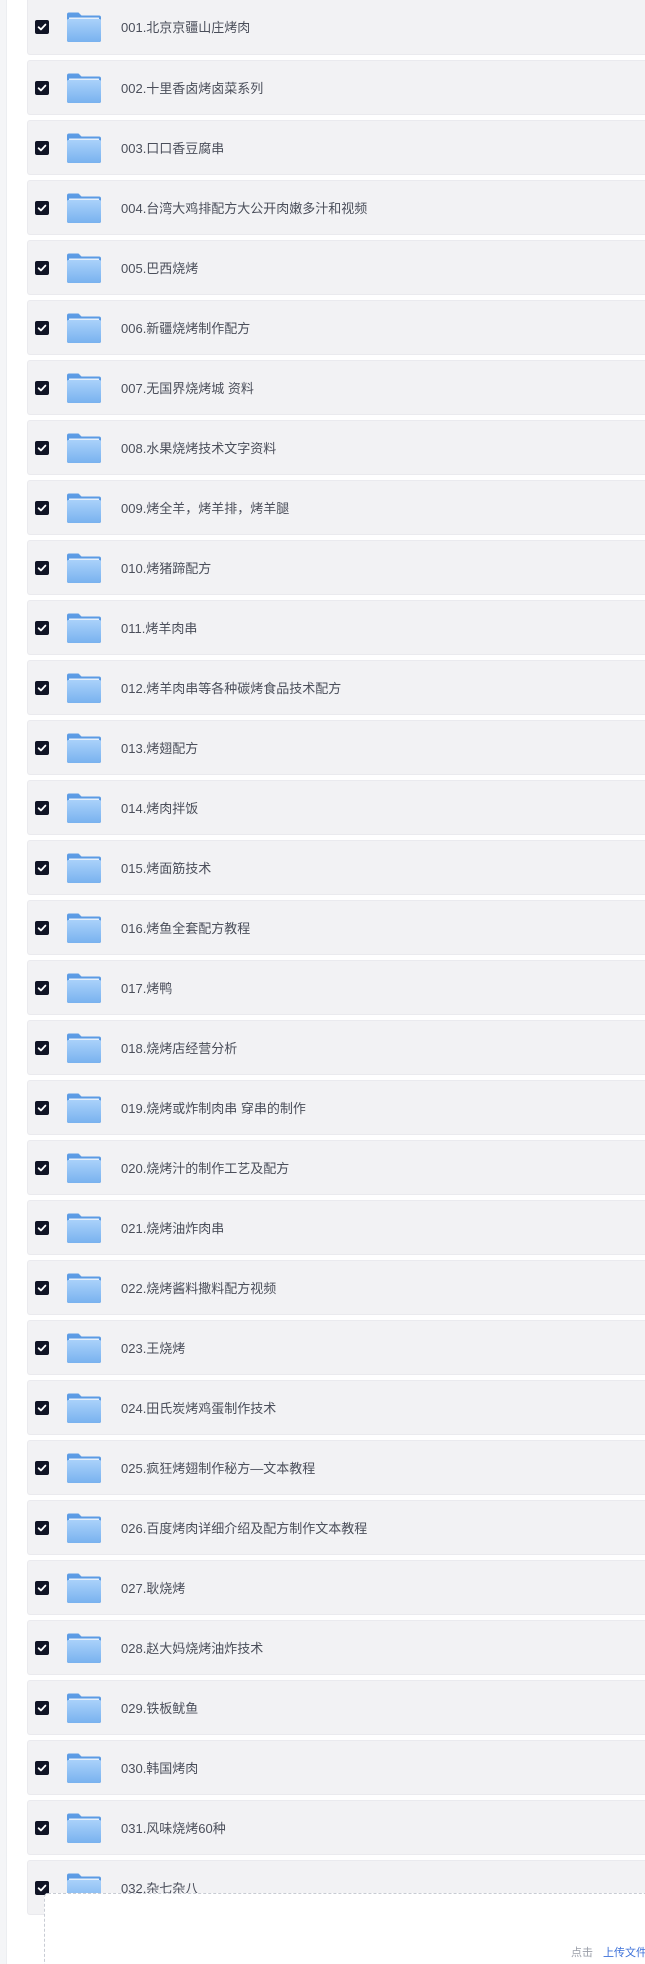 The width and height of the screenshot is (645, 1964). Describe the element at coordinates (336, 1287) in the screenshot. I see `file-row: 022.烧烤酱料撒料配方视频` at that location.